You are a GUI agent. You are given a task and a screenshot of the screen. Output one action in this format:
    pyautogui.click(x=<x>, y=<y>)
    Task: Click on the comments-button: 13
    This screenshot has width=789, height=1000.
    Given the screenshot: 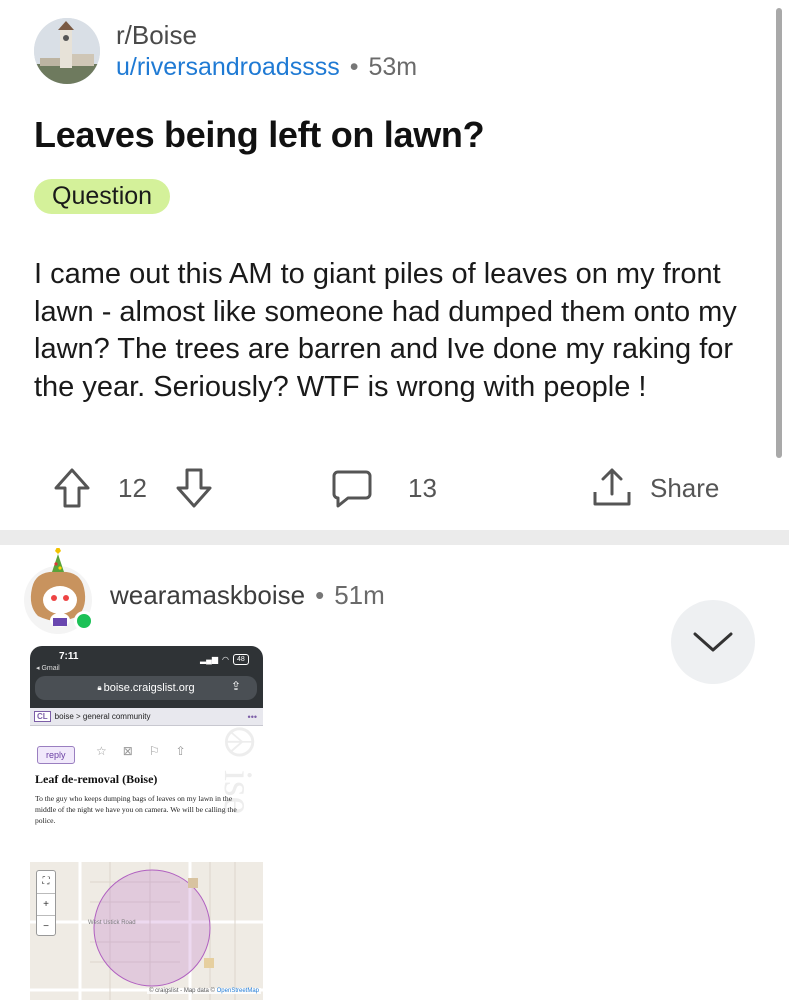 What is the action you would take?
    pyautogui.click(x=383, y=488)
    